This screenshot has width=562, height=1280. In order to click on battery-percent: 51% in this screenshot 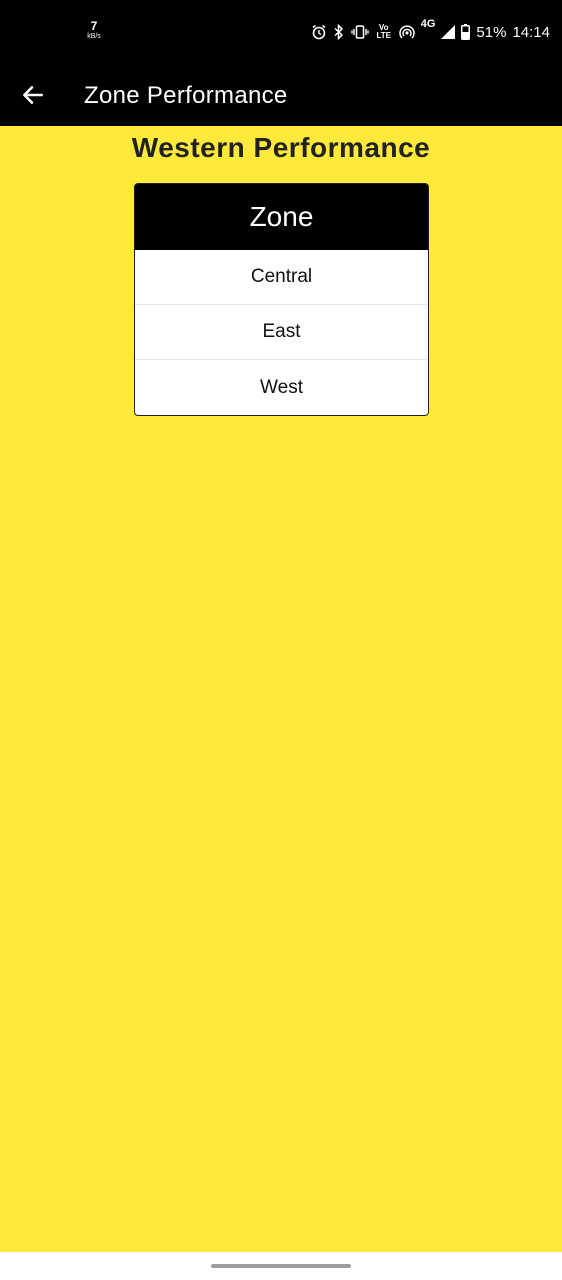, I will do `click(491, 32)`.